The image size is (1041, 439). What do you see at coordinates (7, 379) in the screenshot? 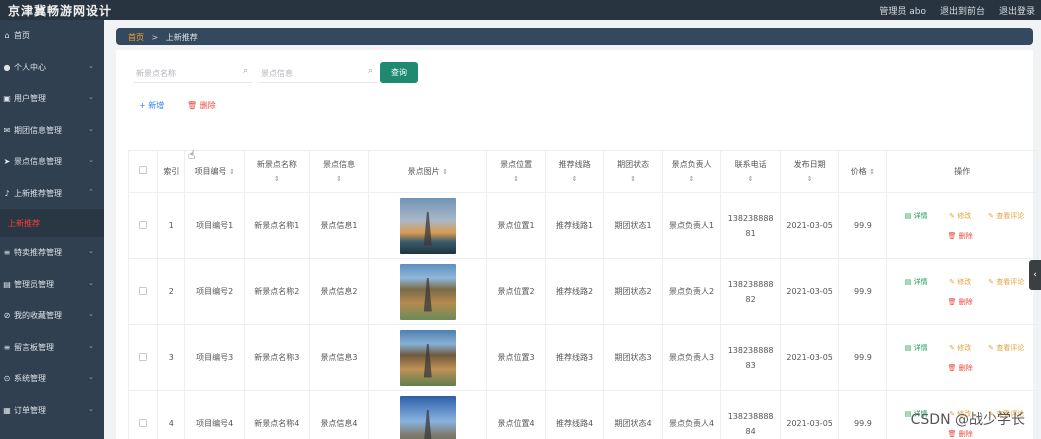
I see `settings-icon: ⊙` at bounding box center [7, 379].